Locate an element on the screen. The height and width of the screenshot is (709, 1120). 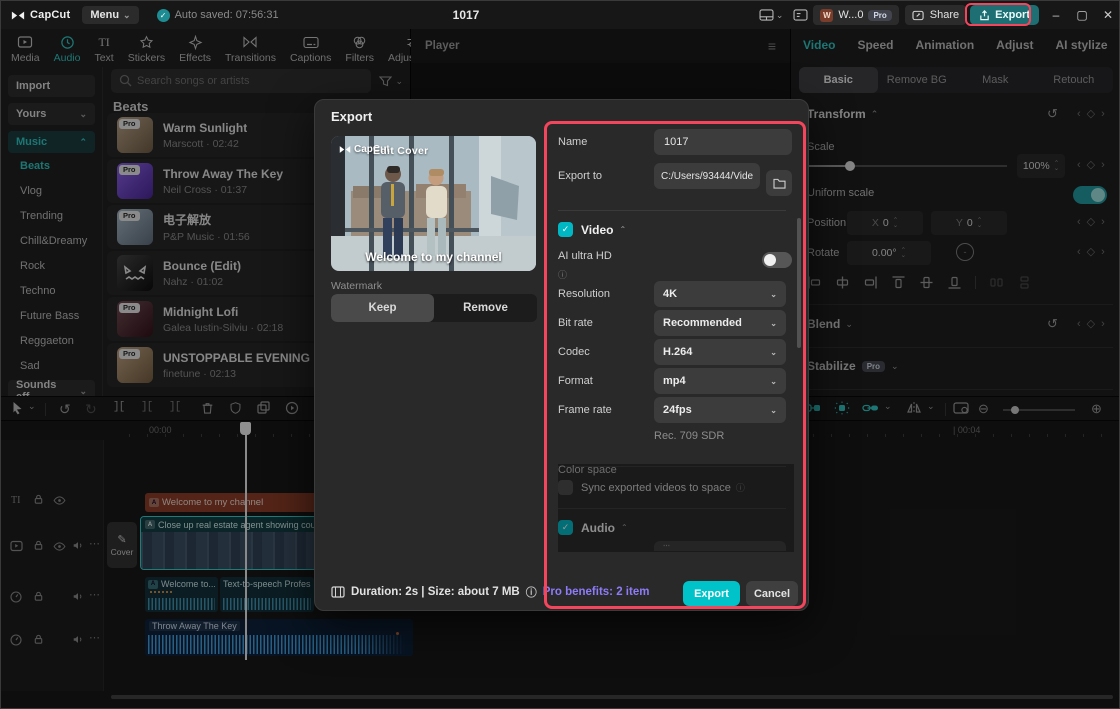
folder-icon is located at coordinates (779, 183).